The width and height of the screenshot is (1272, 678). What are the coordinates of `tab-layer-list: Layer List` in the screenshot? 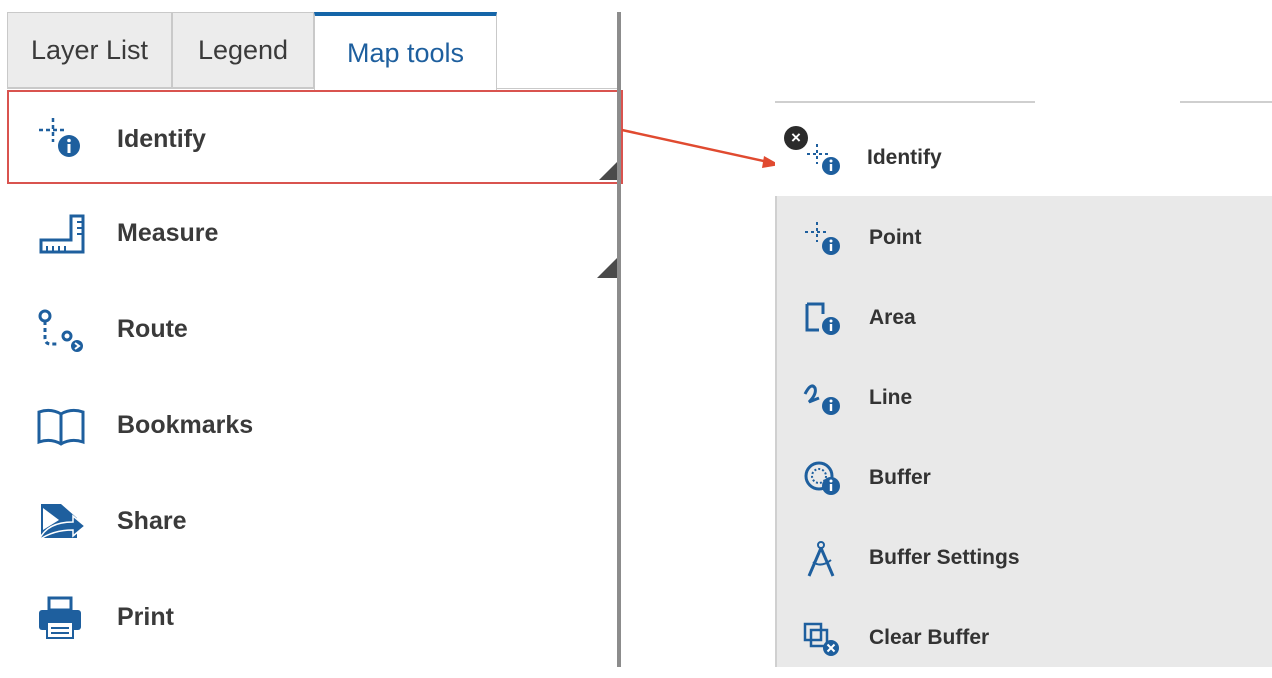 It's located at (89, 50).